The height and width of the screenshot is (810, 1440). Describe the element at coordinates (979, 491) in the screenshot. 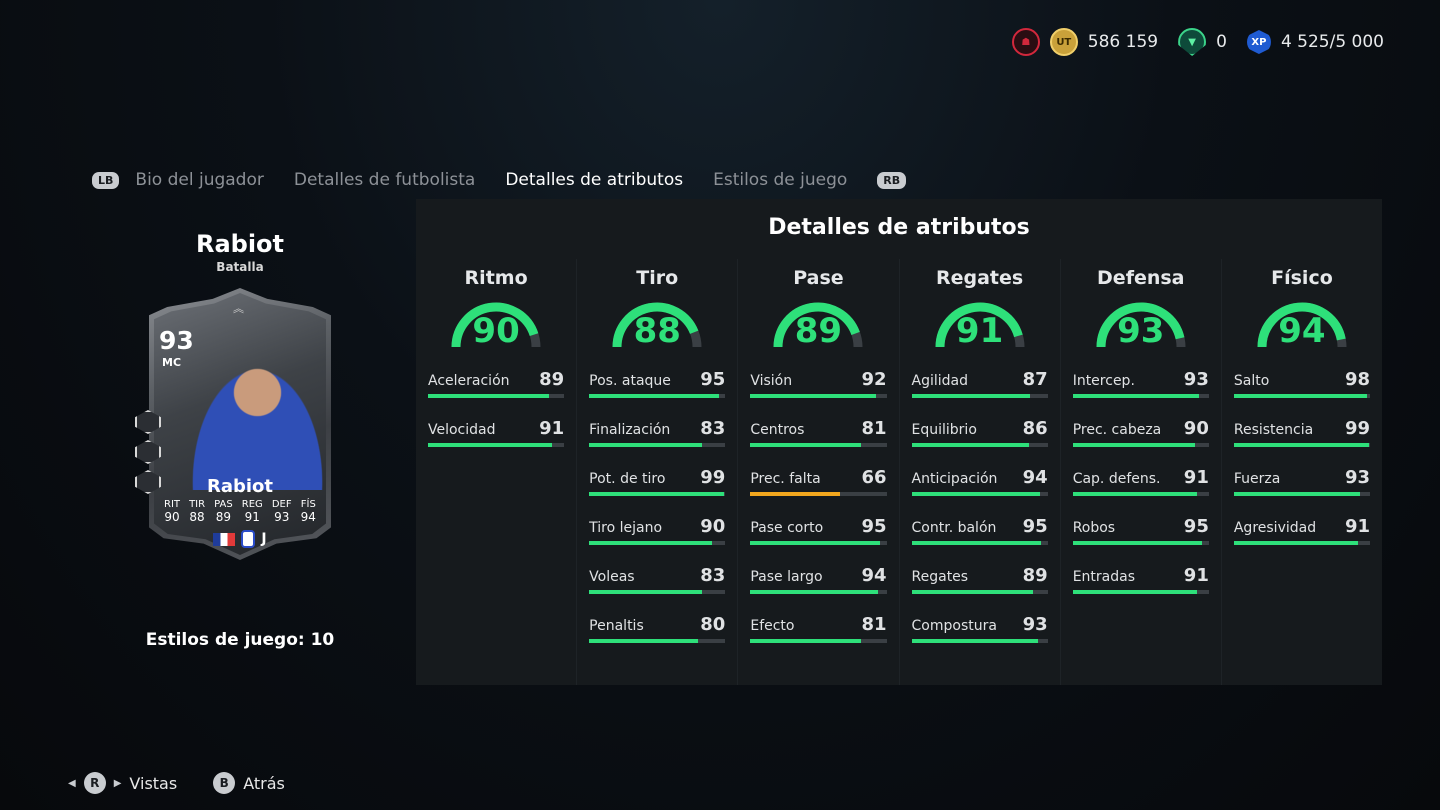

I see `attribute-item: Anticipación 94` at that location.